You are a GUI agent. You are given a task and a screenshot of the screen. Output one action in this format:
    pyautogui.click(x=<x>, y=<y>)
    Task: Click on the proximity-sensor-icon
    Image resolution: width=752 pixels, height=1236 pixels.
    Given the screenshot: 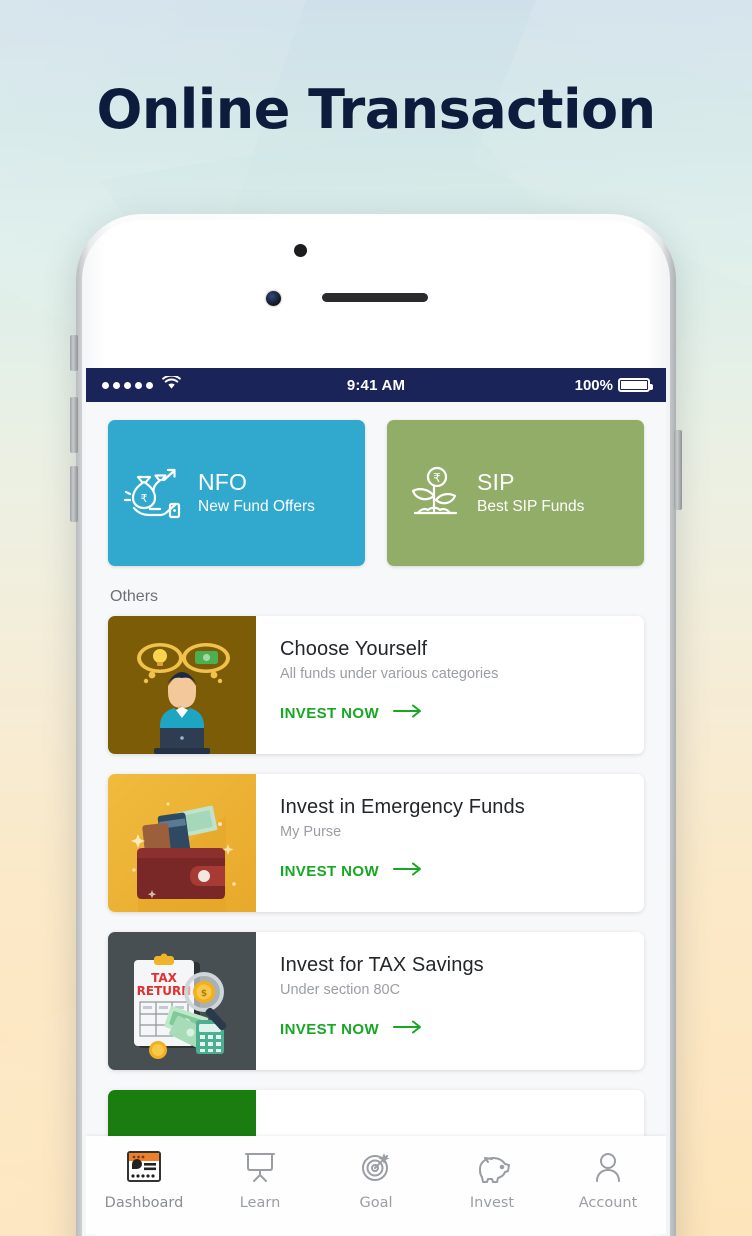 What is the action you would take?
    pyautogui.click(x=300, y=250)
    